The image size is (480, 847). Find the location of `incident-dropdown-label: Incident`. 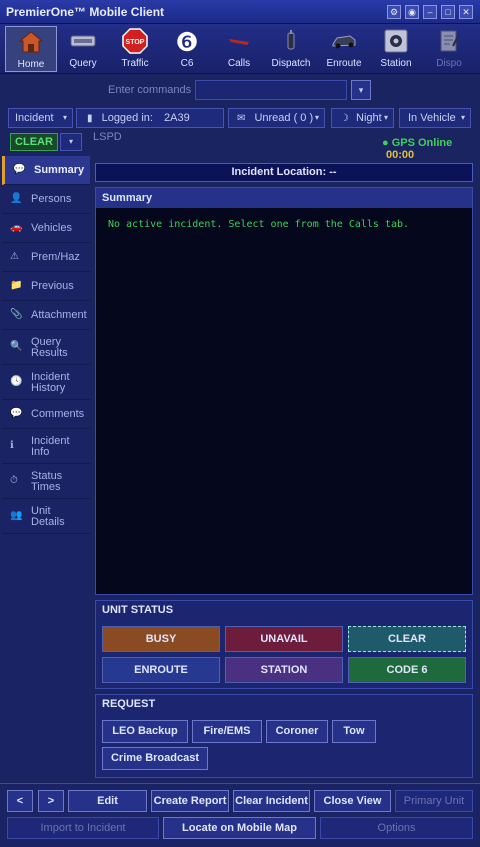

incident-dropdown-label: Incident is located at coordinates (34, 118).